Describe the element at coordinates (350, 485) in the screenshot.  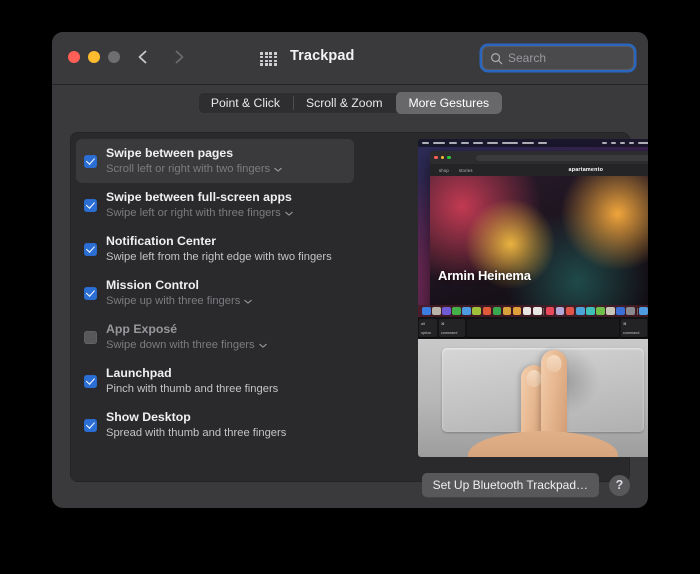
I see `window-footer: Set Up Bluetooth Trackpad… ?` at that location.